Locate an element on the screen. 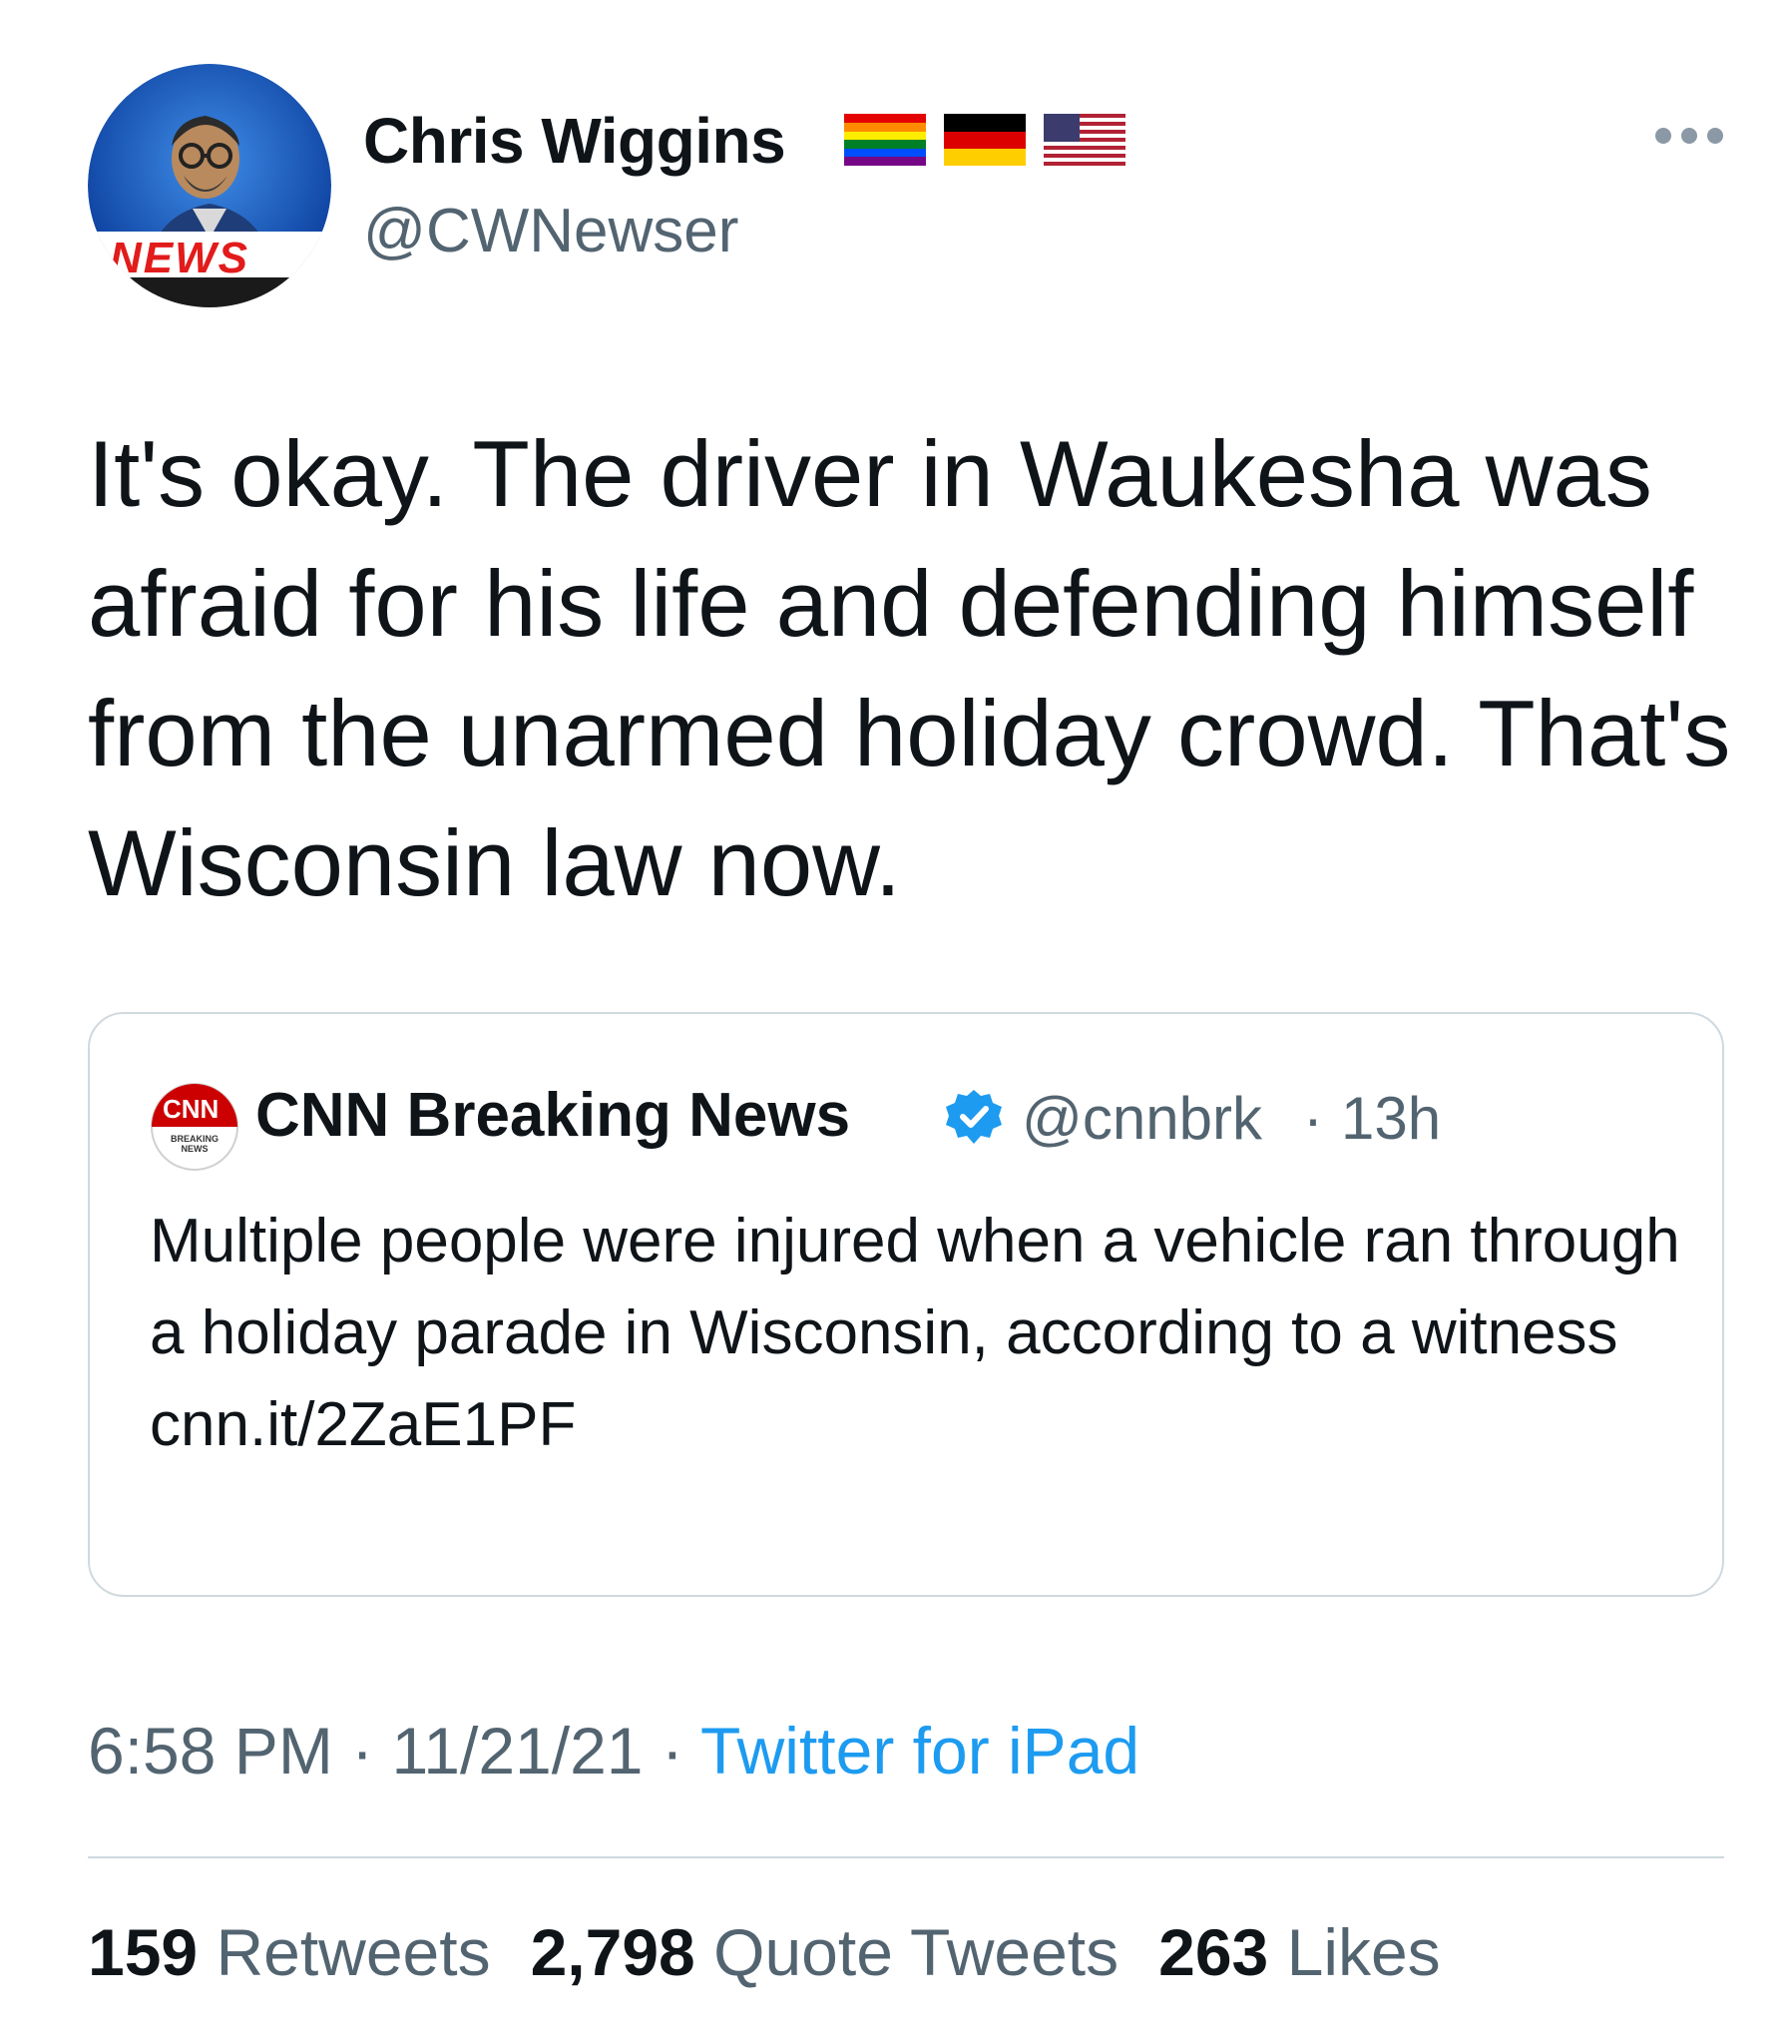 The image size is (1792, 2044). likes-label: Likes is located at coordinates (1363, 1952).